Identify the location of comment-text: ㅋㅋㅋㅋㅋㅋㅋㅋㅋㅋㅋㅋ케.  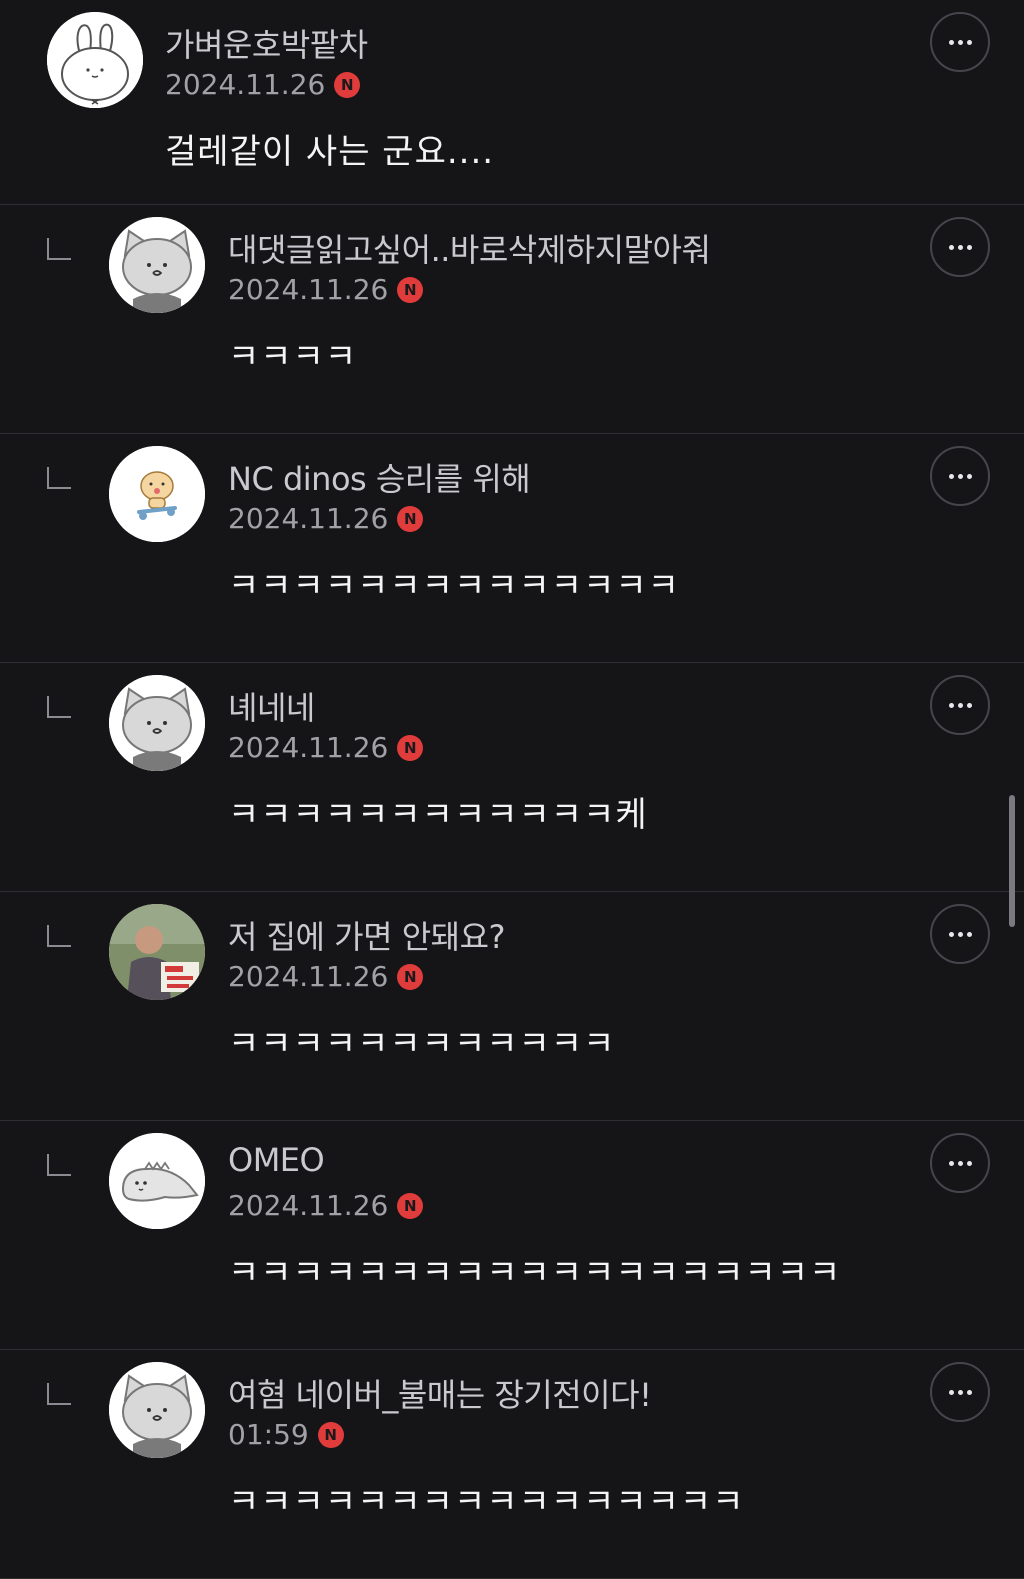
(438, 815).